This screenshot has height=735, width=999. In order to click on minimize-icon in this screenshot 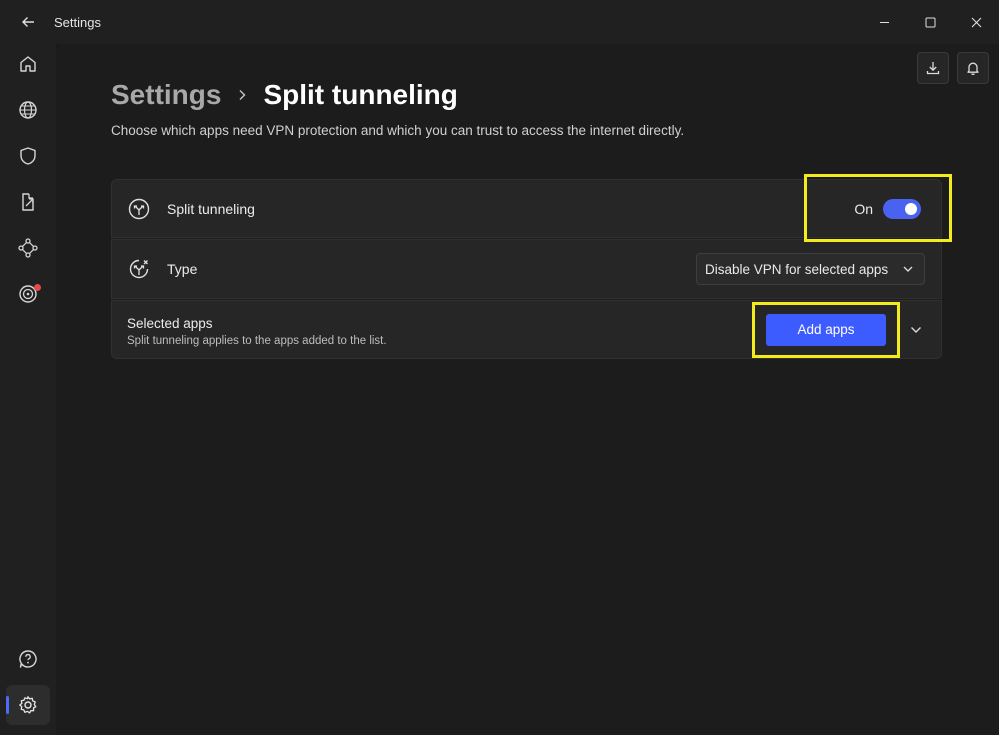, I will do `click(884, 22)`.